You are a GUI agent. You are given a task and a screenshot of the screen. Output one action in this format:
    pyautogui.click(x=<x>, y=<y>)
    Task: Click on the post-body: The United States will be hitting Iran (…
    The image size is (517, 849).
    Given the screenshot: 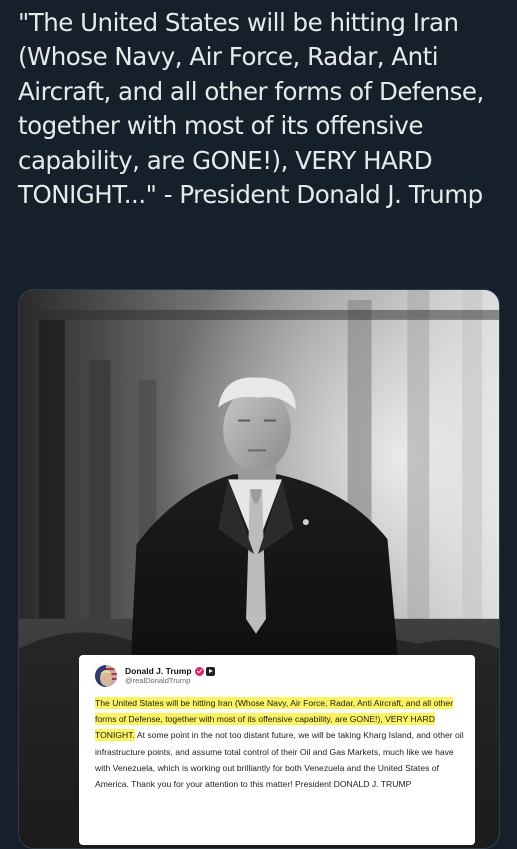 What is the action you would take?
    pyautogui.click(x=281, y=743)
    